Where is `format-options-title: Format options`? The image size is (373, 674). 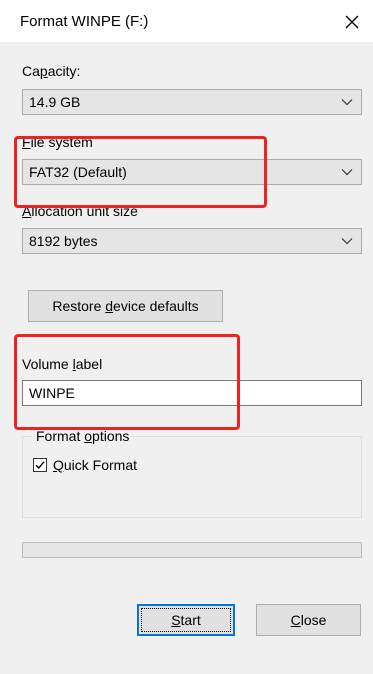
format-options-title: Format options is located at coordinates (83, 436).